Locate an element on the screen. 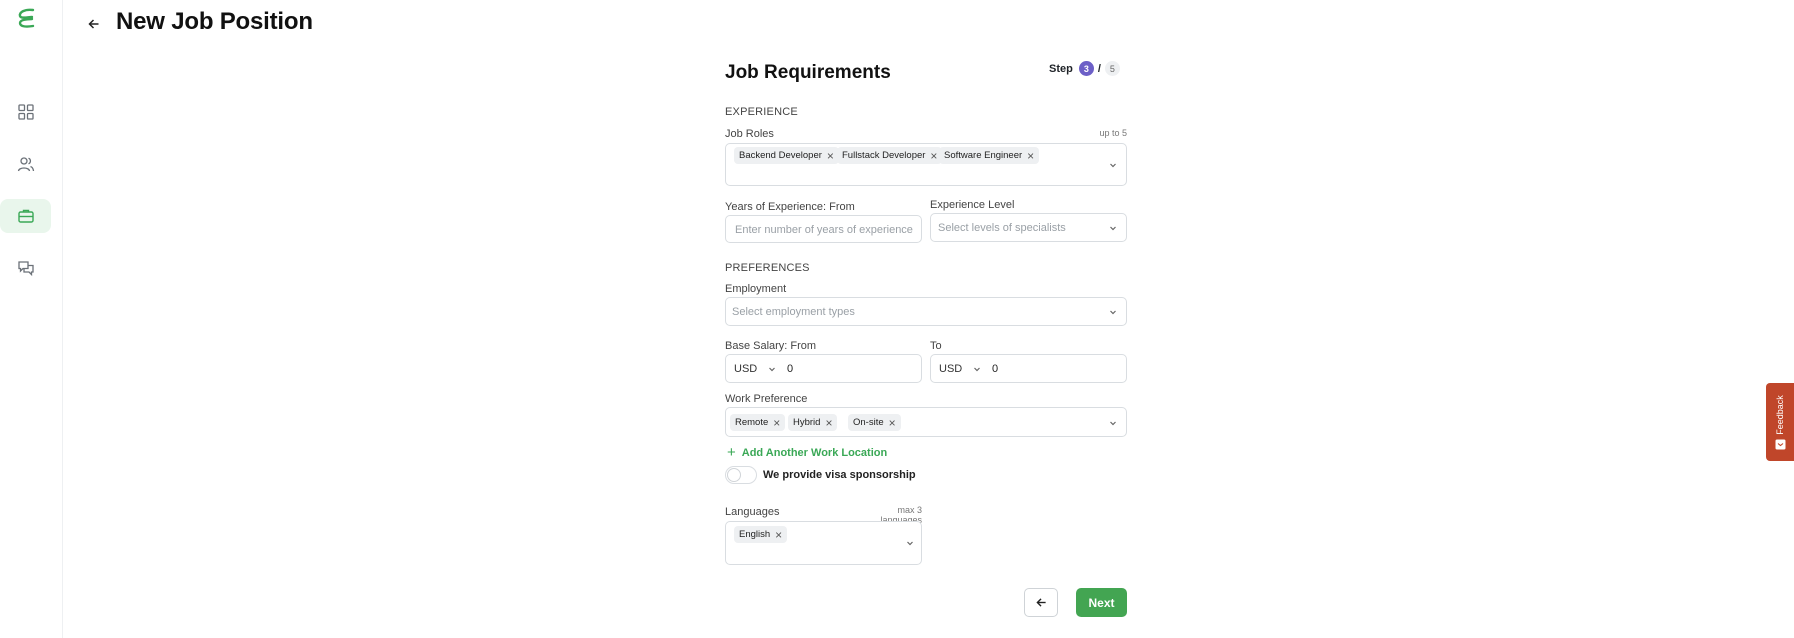 This screenshot has height=638, width=1794. years-experience-input: Enter number of years of experience is located at coordinates (823, 229).